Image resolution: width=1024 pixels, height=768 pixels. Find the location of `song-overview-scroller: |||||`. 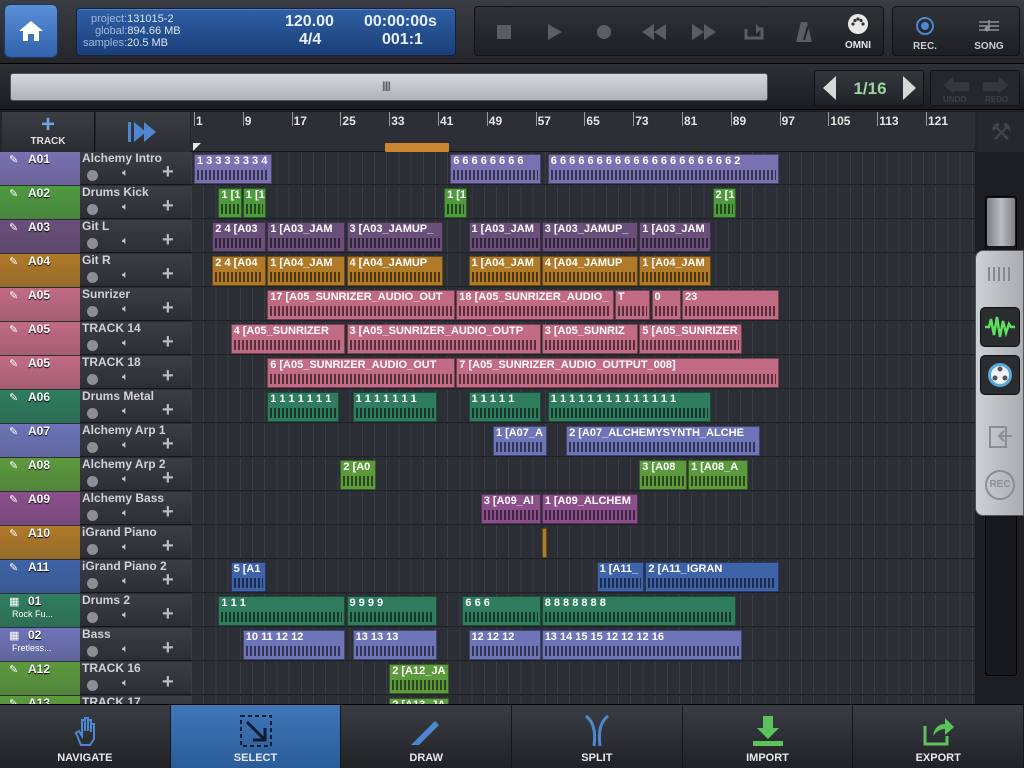

song-overview-scroller: ||||| is located at coordinates (389, 87).